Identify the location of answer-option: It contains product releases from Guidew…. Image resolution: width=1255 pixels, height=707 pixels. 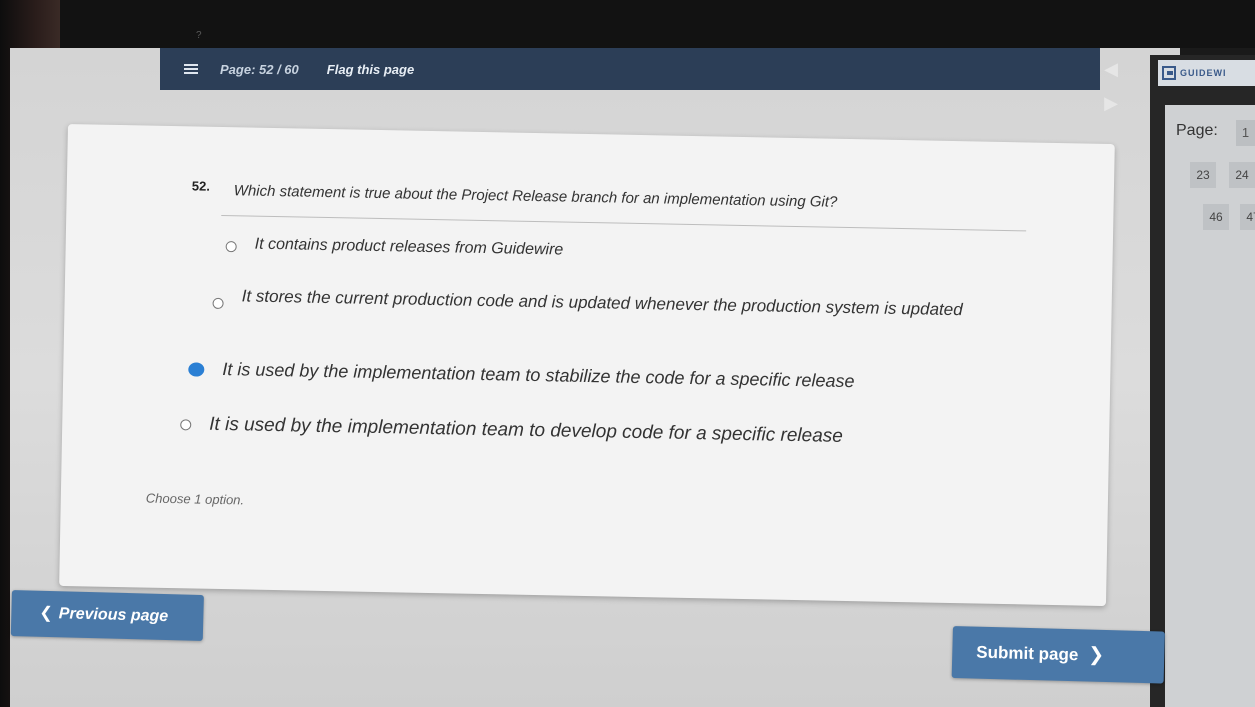
(625, 251).